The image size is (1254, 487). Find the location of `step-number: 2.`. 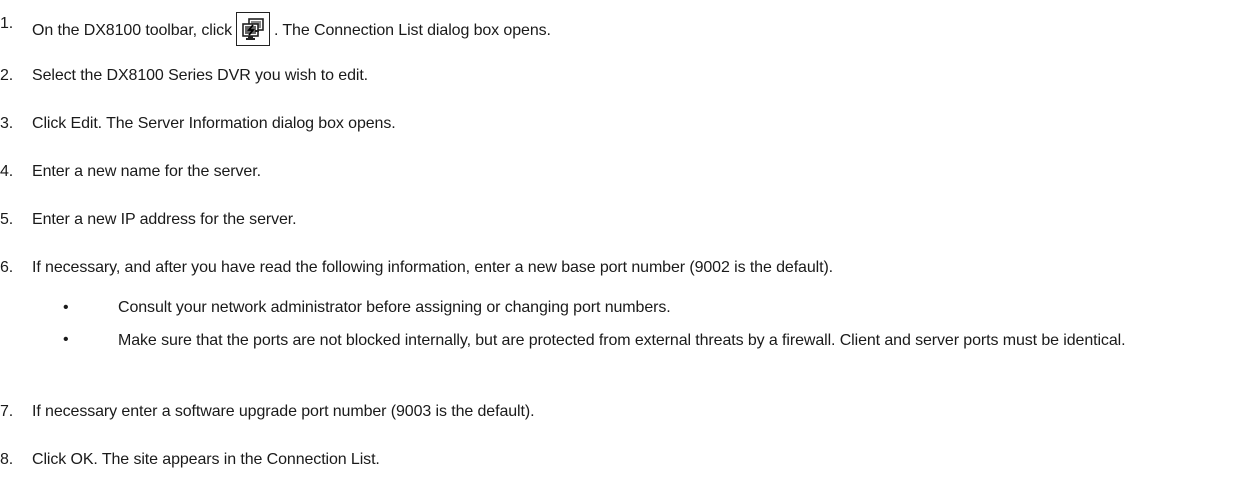

step-number: 2. is located at coordinates (7, 75).